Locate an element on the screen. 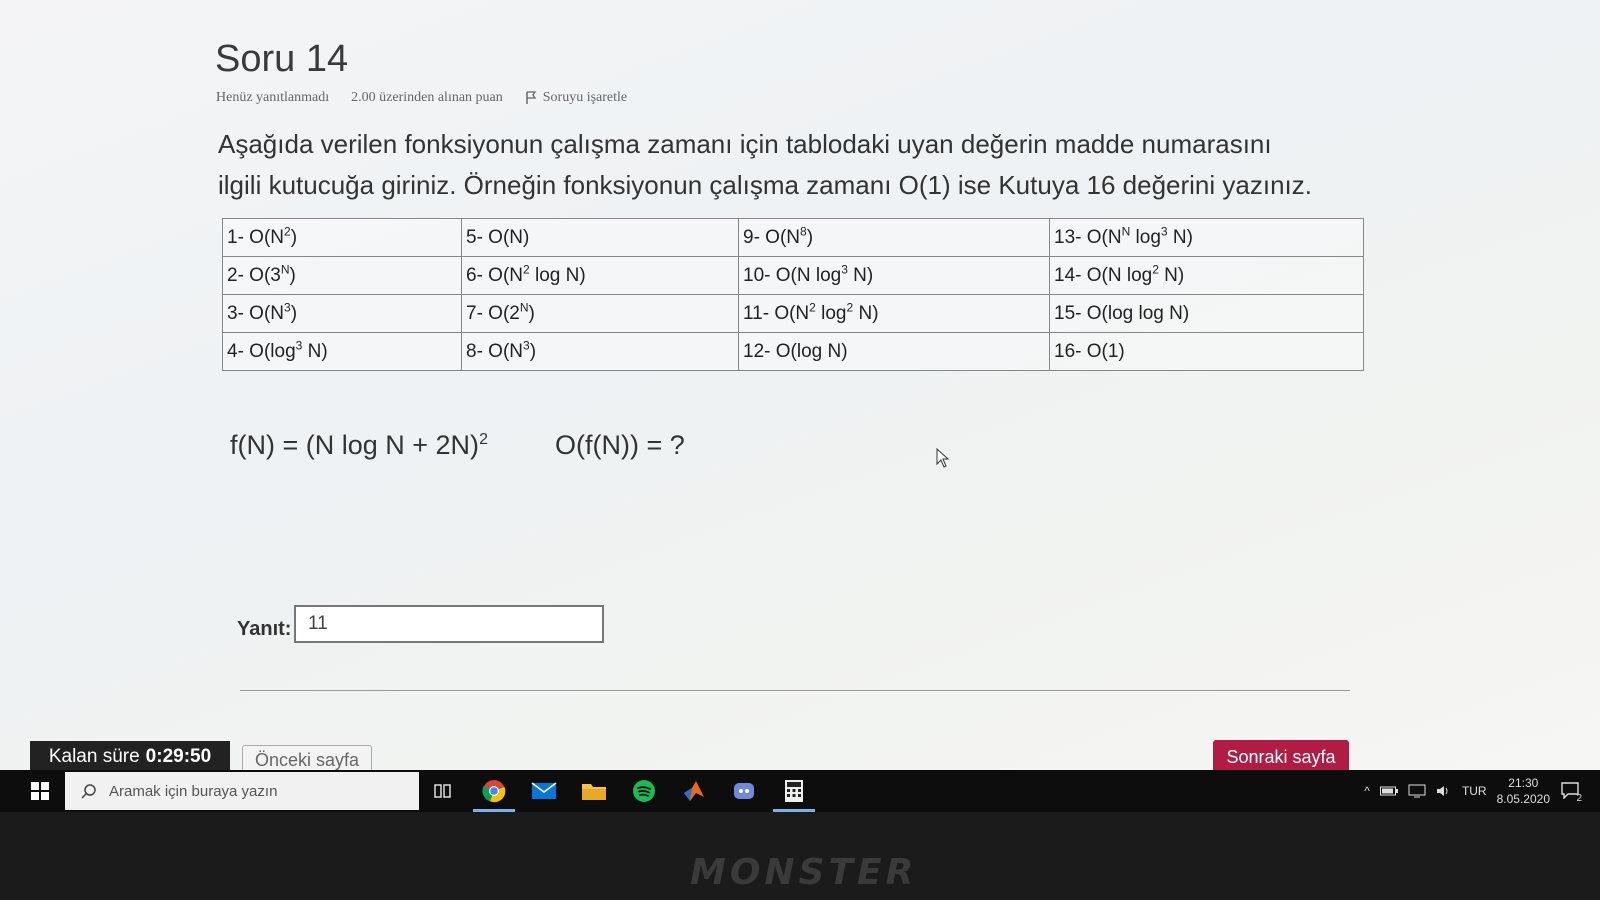 The width and height of the screenshot is (1600, 900). search-icon is located at coordinates (88, 791).